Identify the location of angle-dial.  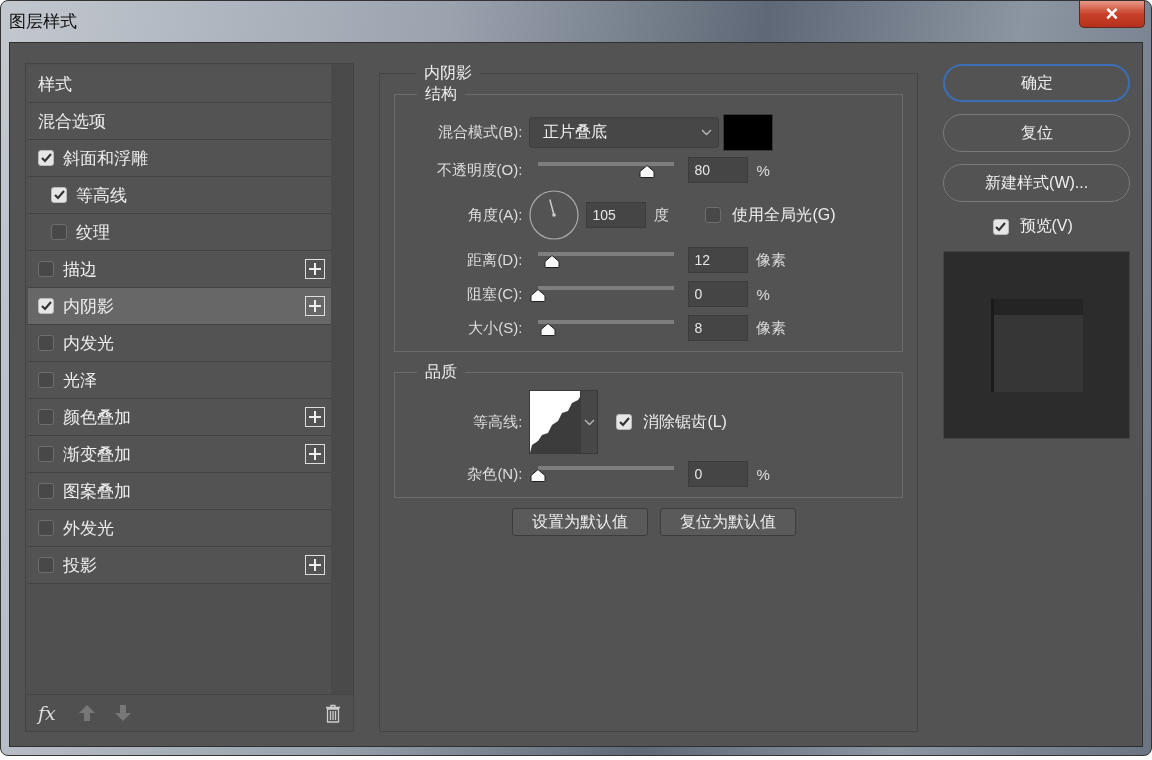
(554, 215).